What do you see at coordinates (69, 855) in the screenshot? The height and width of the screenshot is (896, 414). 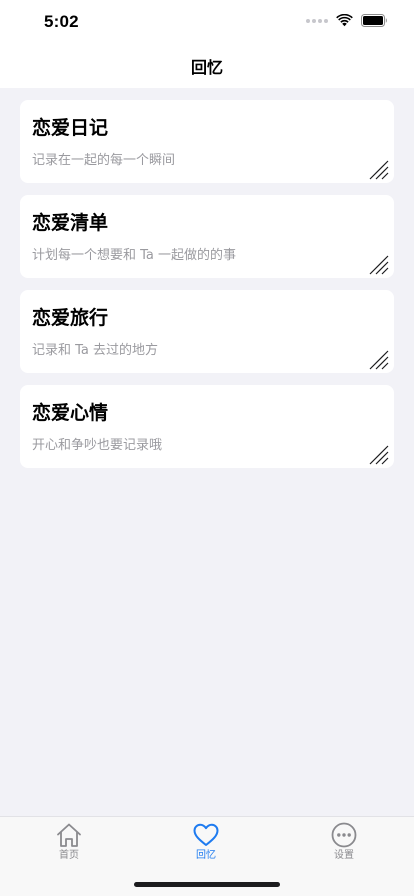 I see `tab-label: 首页` at bounding box center [69, 855].